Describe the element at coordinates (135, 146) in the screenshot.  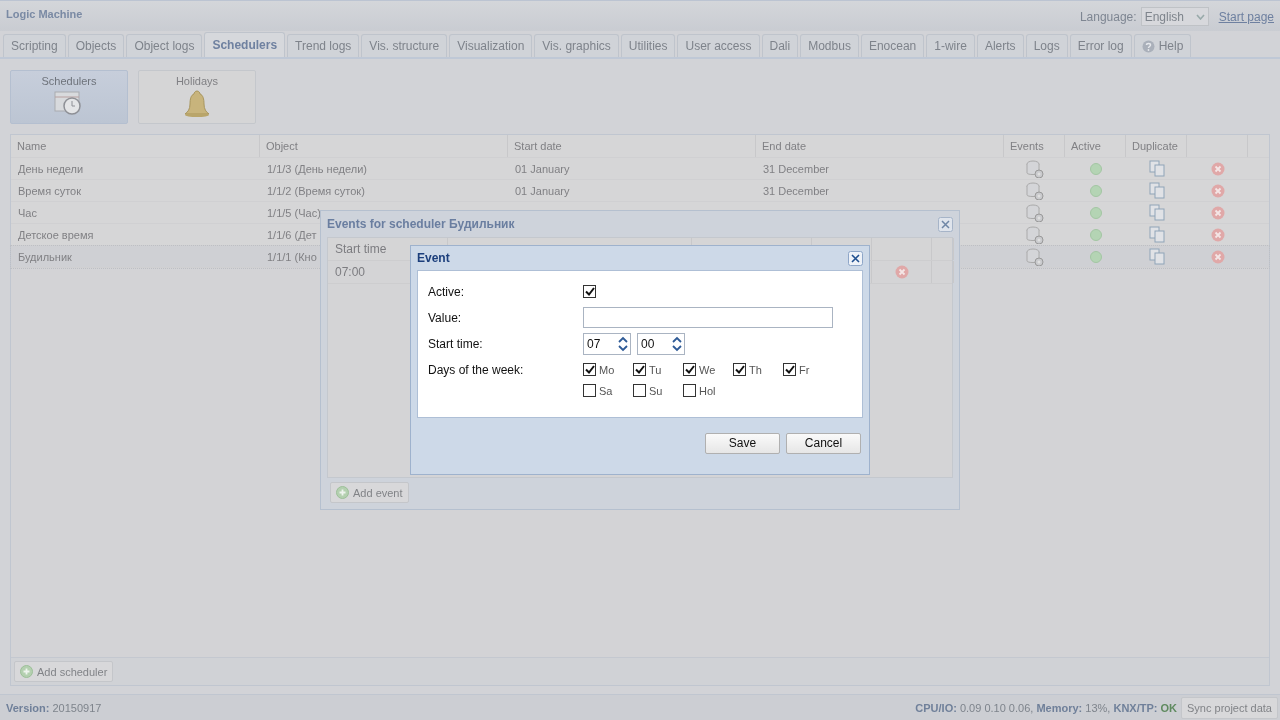
I see `column-header: Name` at that location.